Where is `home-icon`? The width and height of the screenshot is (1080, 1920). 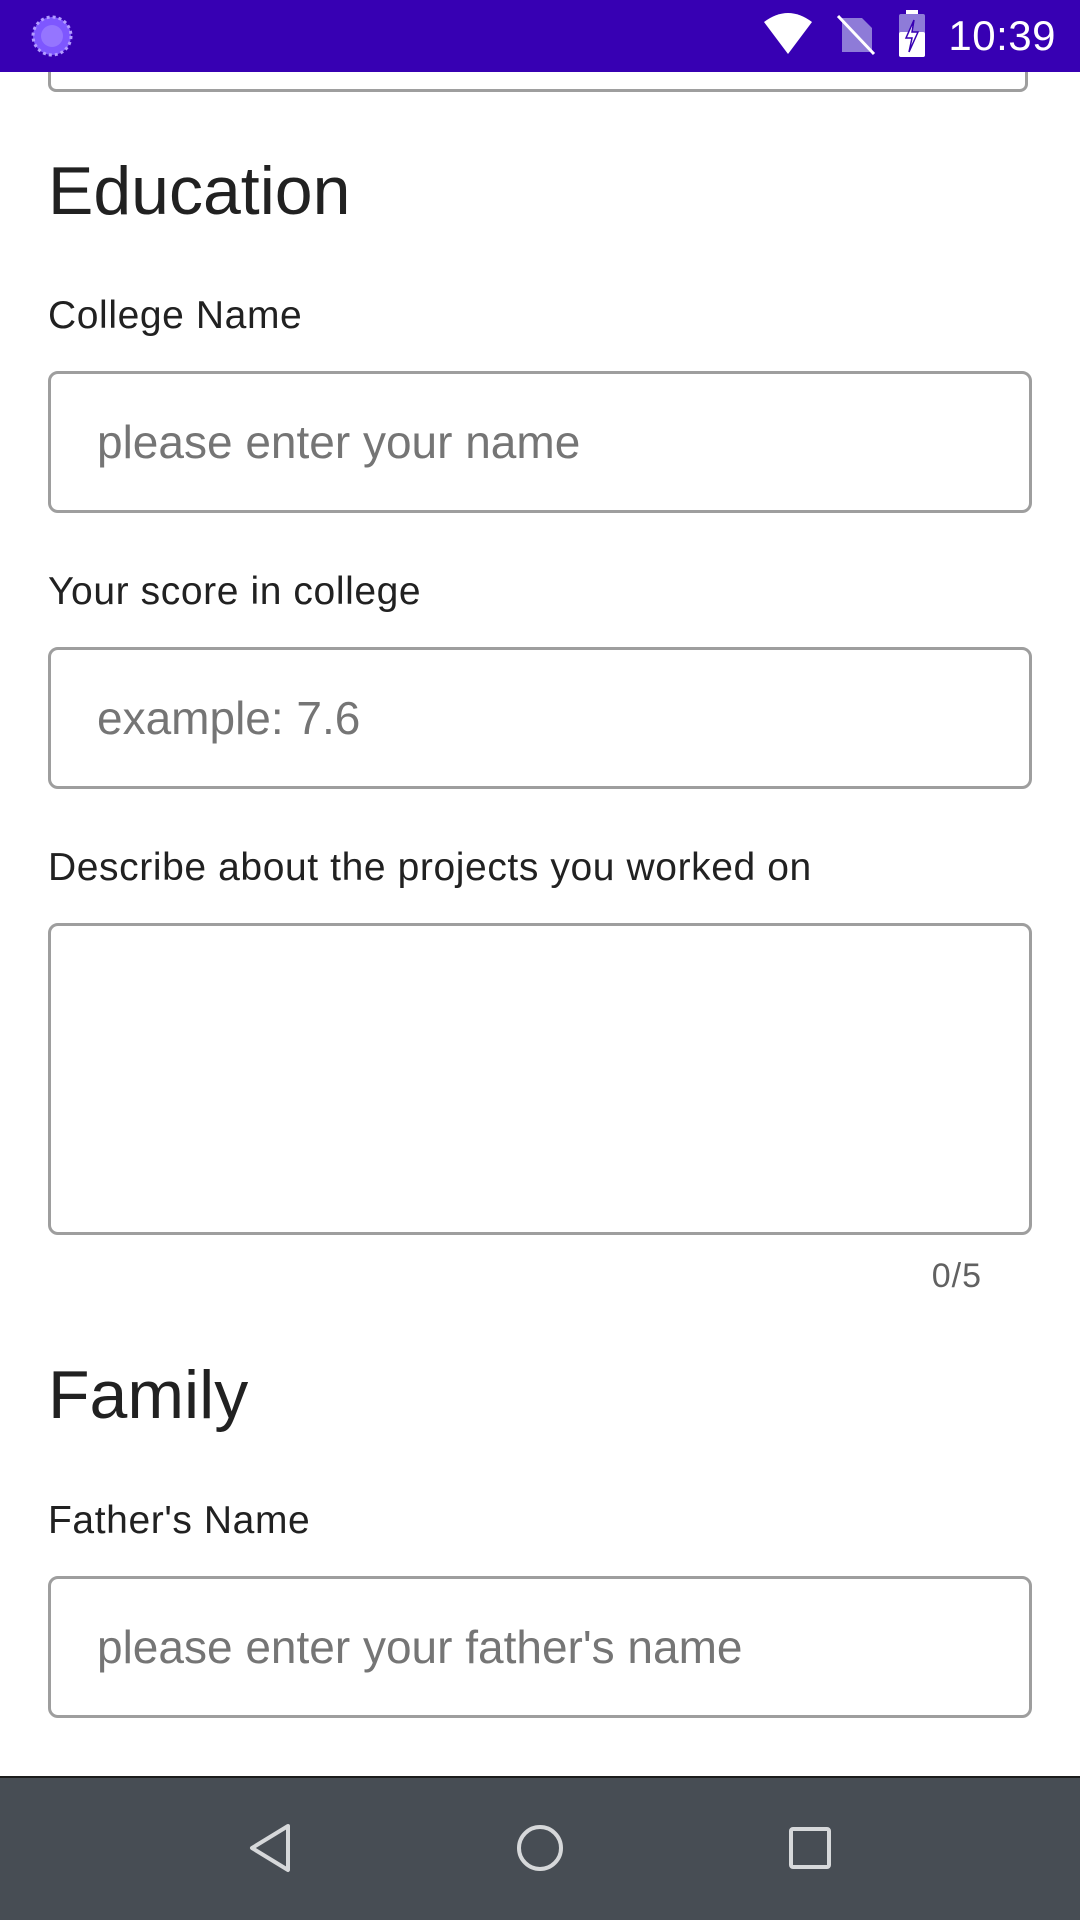
home-icon is located at coordinates (540, 1850).